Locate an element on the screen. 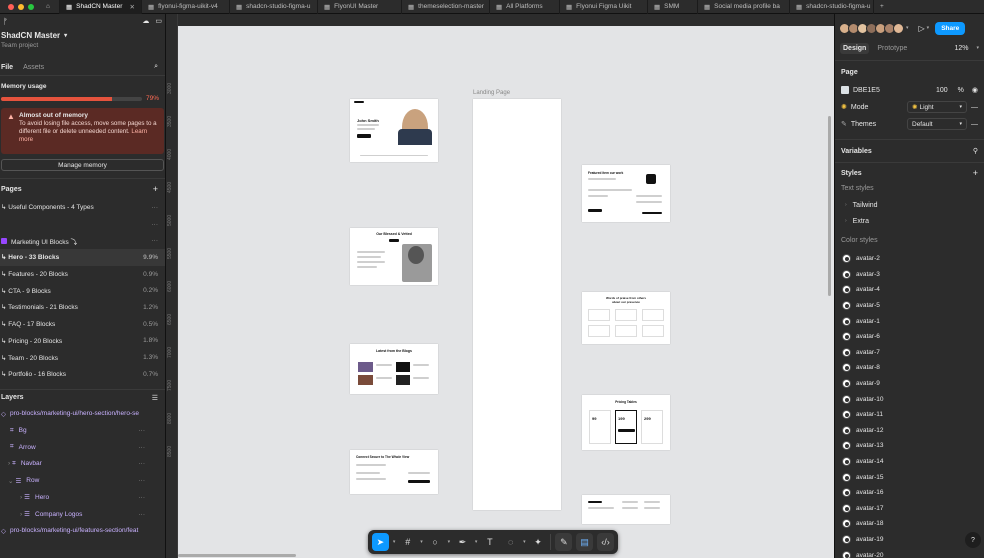  text-style-group: › Tailwind is located at coordinates (909, 205).